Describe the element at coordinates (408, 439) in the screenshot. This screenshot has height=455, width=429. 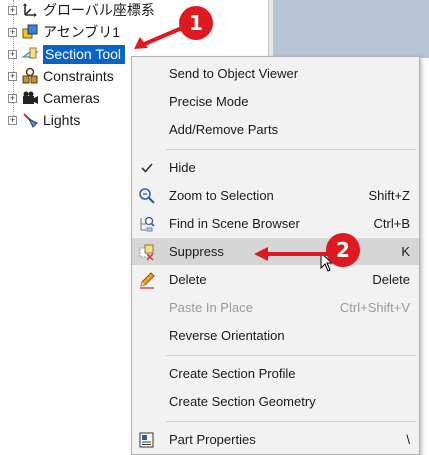
I see `menu-item-shortcut: \` at that location.